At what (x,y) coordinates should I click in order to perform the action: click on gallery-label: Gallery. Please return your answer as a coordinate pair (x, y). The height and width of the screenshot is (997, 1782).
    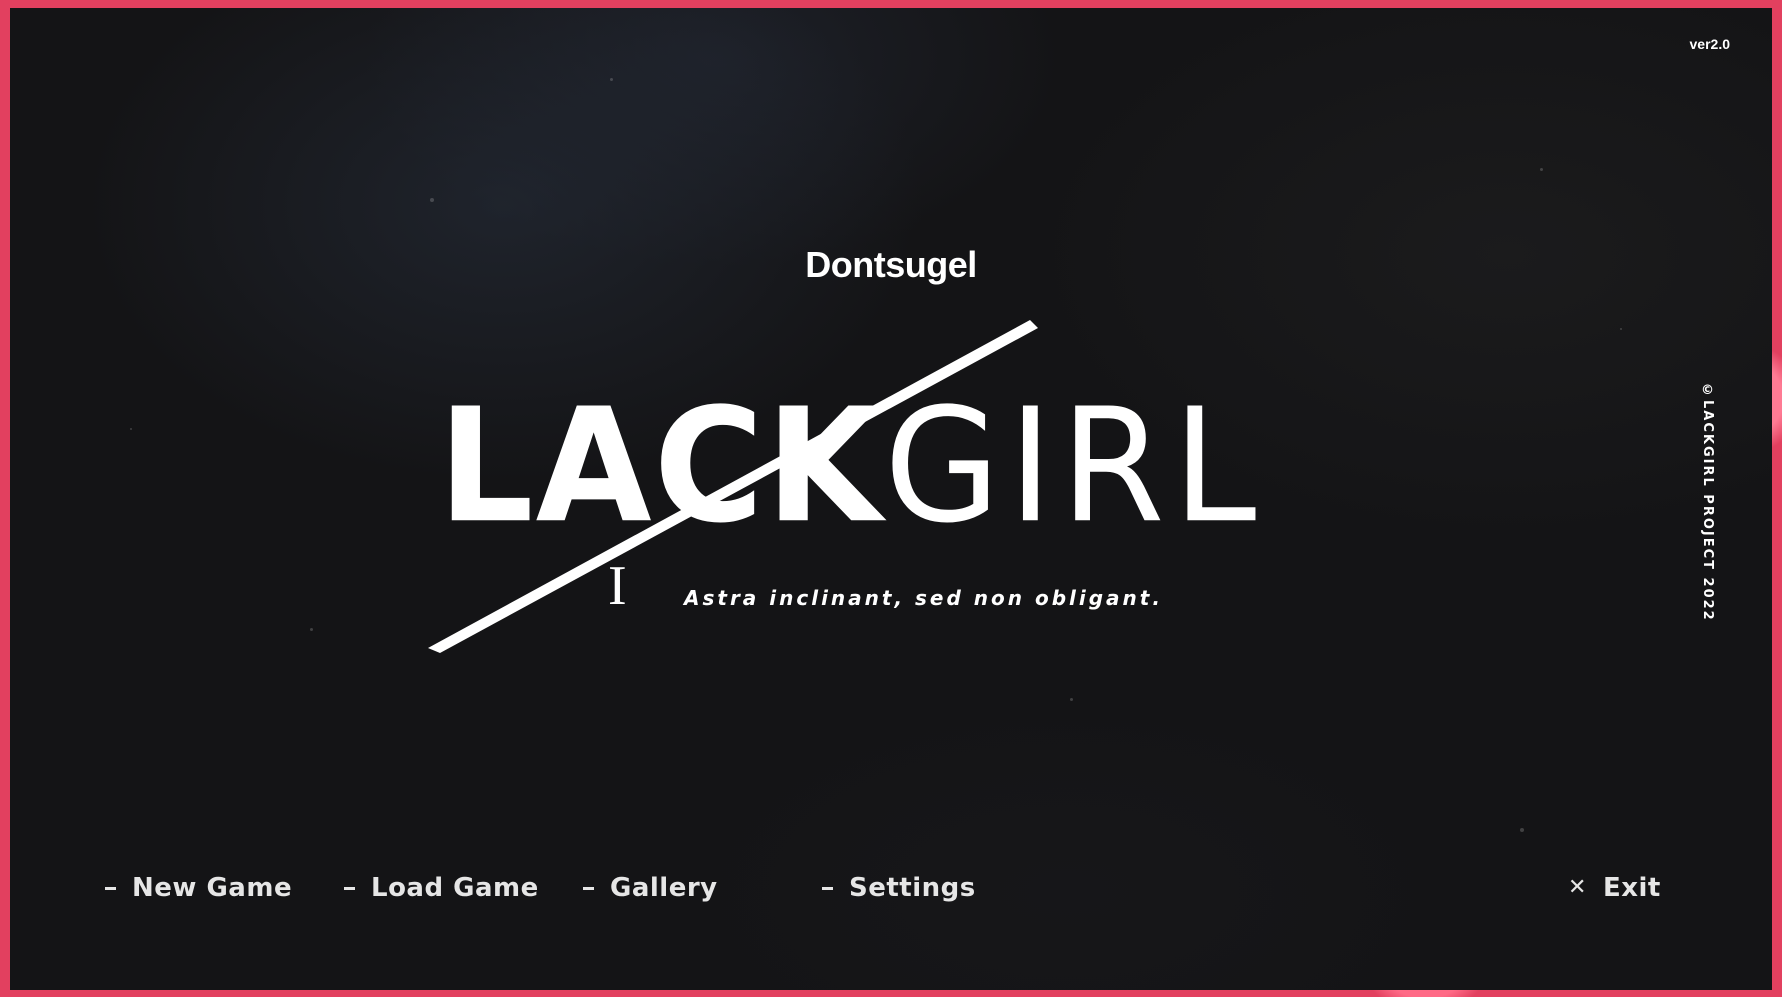
    Looking at the image, I should click on (664, 888).